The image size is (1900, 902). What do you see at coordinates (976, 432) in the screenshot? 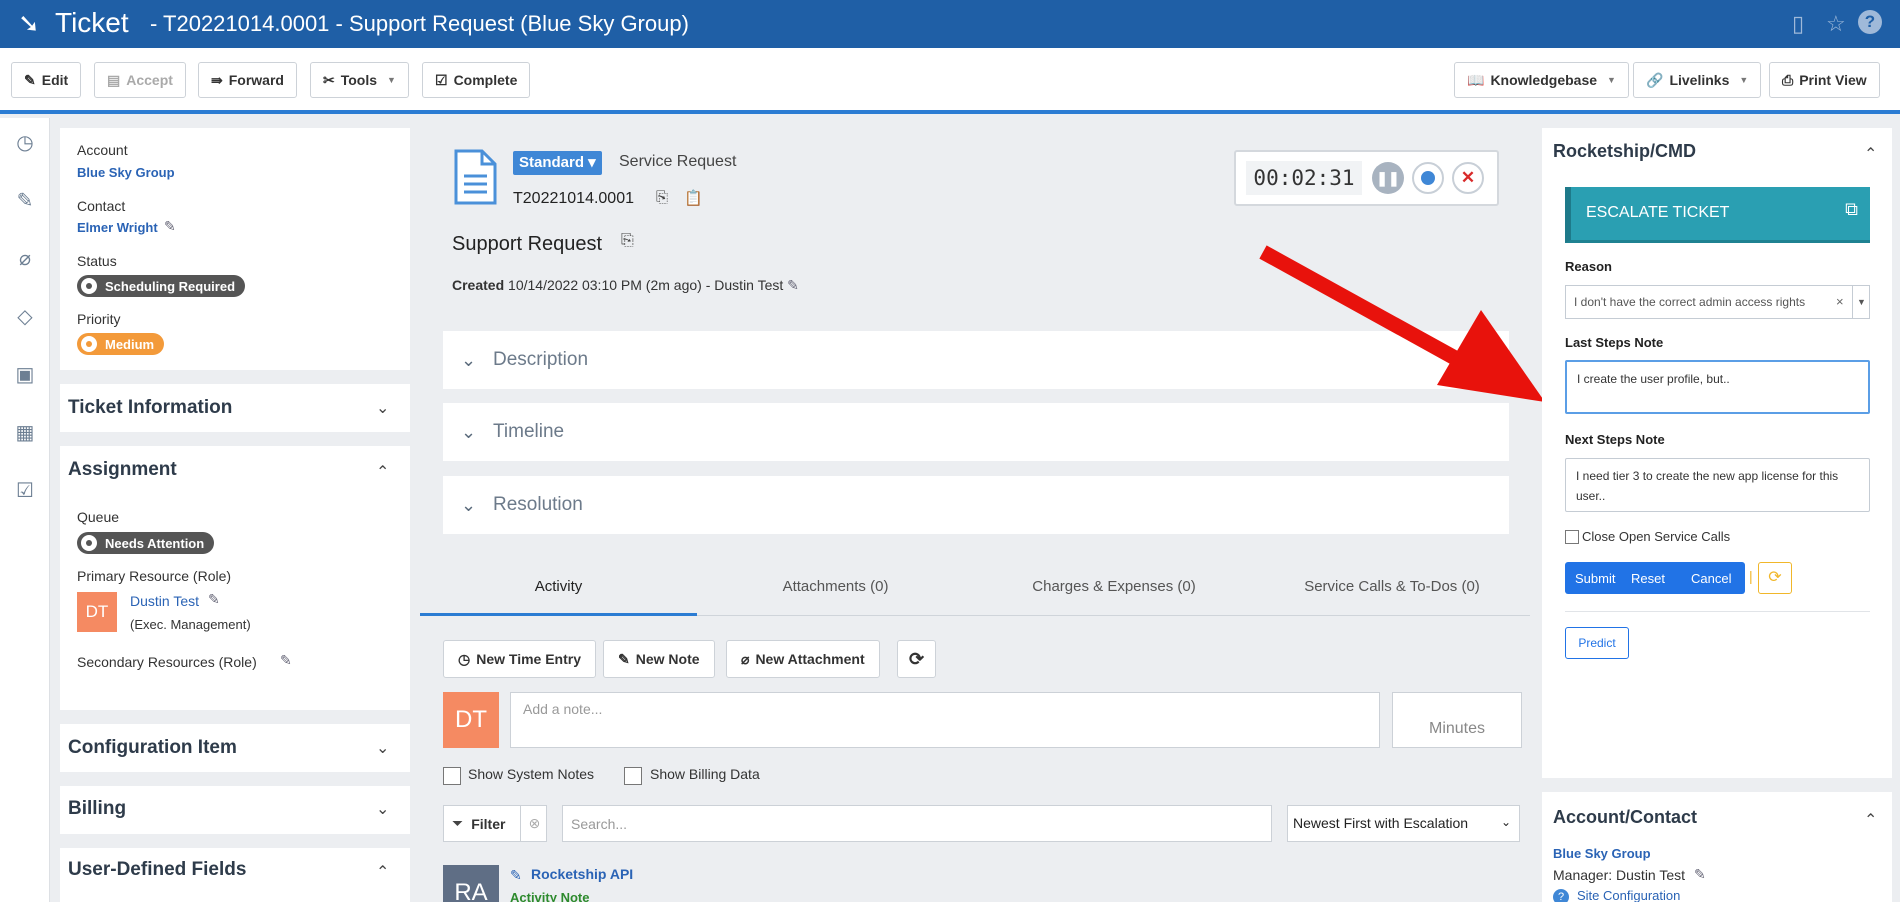
I see `timeline-panel: ⌄ Timeline` at bounding box center [976, 432].